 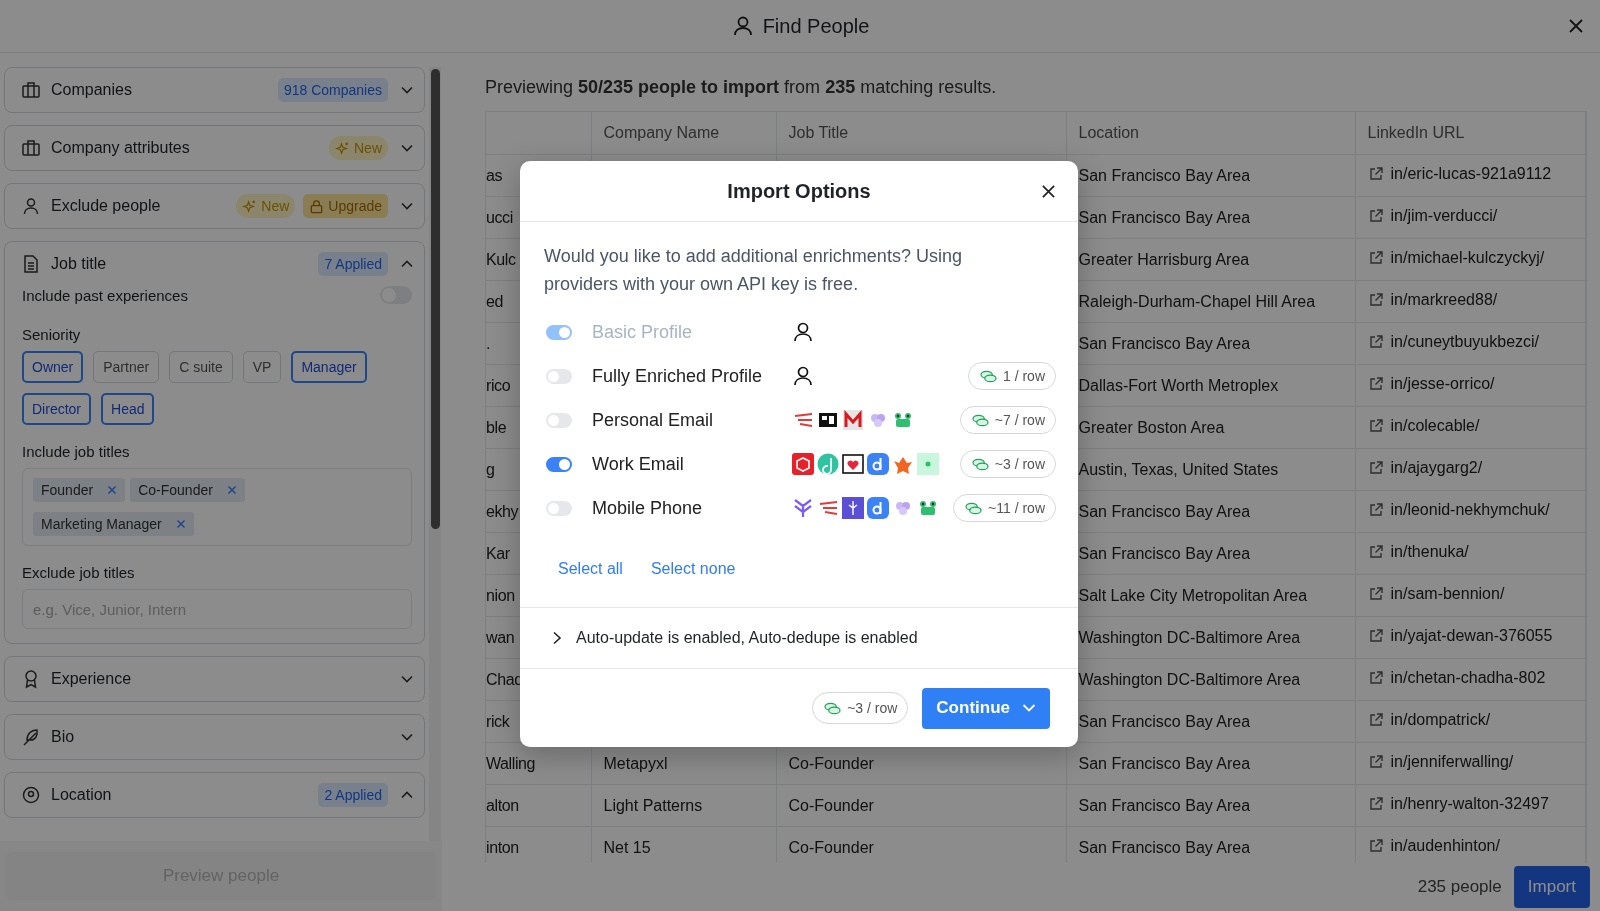 What do you see at coordinates (627, 847) in the screenshot?
I see `table-cell: Net 15` at bounding box center [627, 847].